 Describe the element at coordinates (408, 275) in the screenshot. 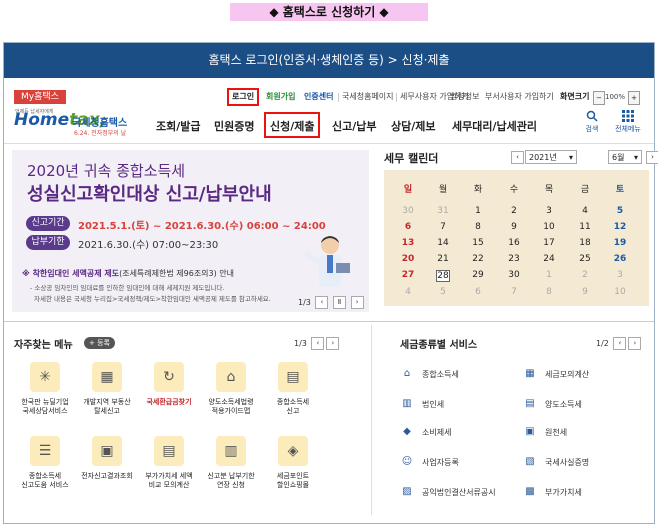

I see `calendar-day: 27` at that location.